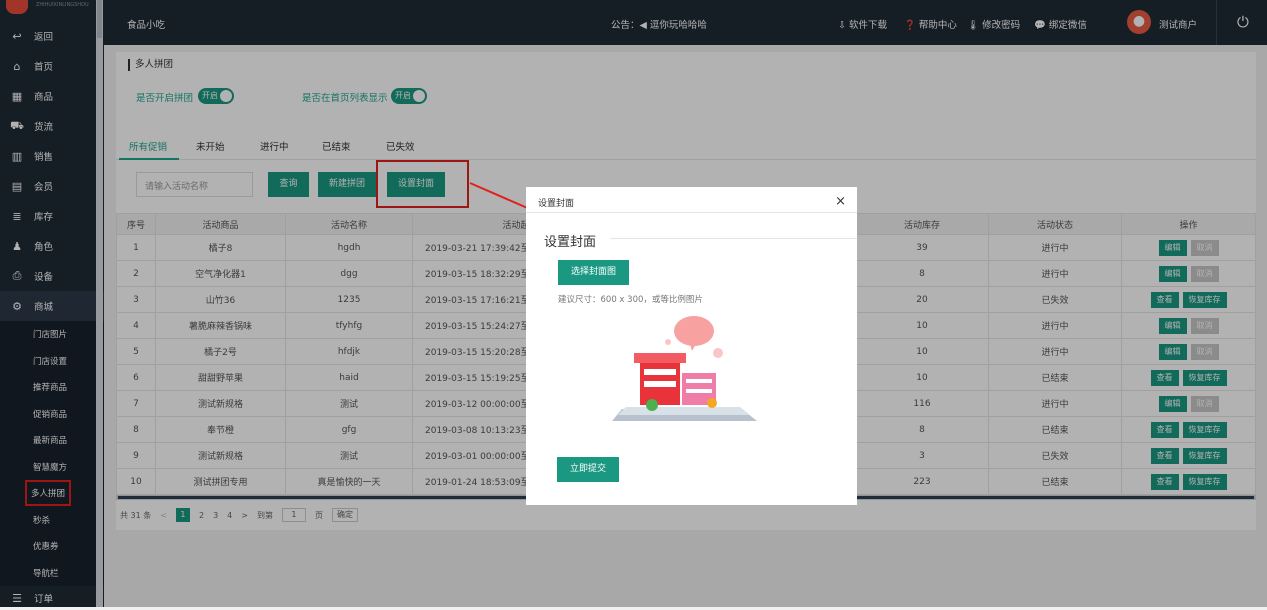 The width and height of the screenshot is (1267, 610). Describe the element at coordinates (630, 300) in the screenshot. I see `size-hint: 建议尺寸：600 x 300，或等比例图片` at that location.